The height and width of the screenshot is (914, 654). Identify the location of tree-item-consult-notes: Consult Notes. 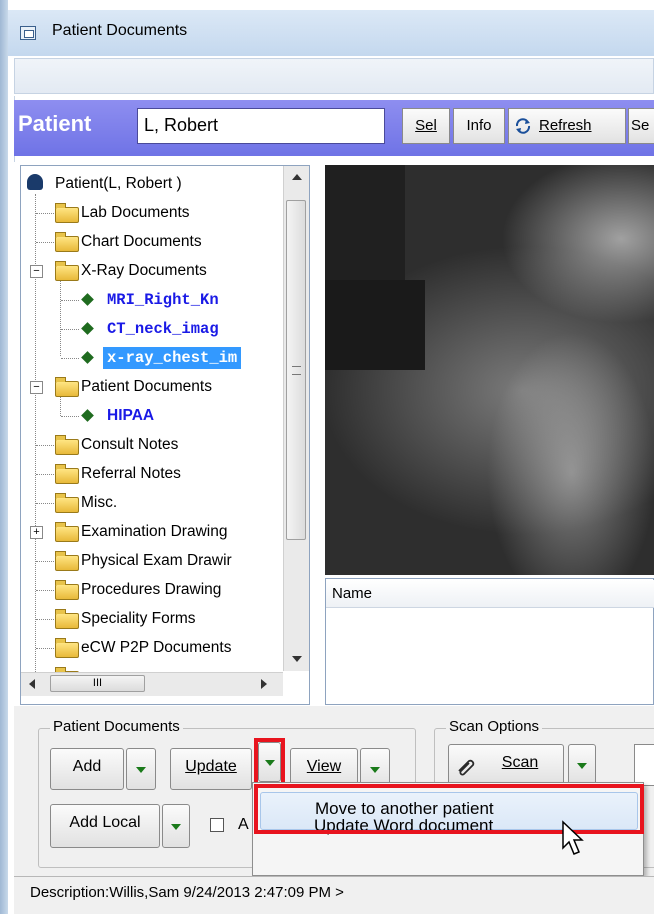
(161, 445).